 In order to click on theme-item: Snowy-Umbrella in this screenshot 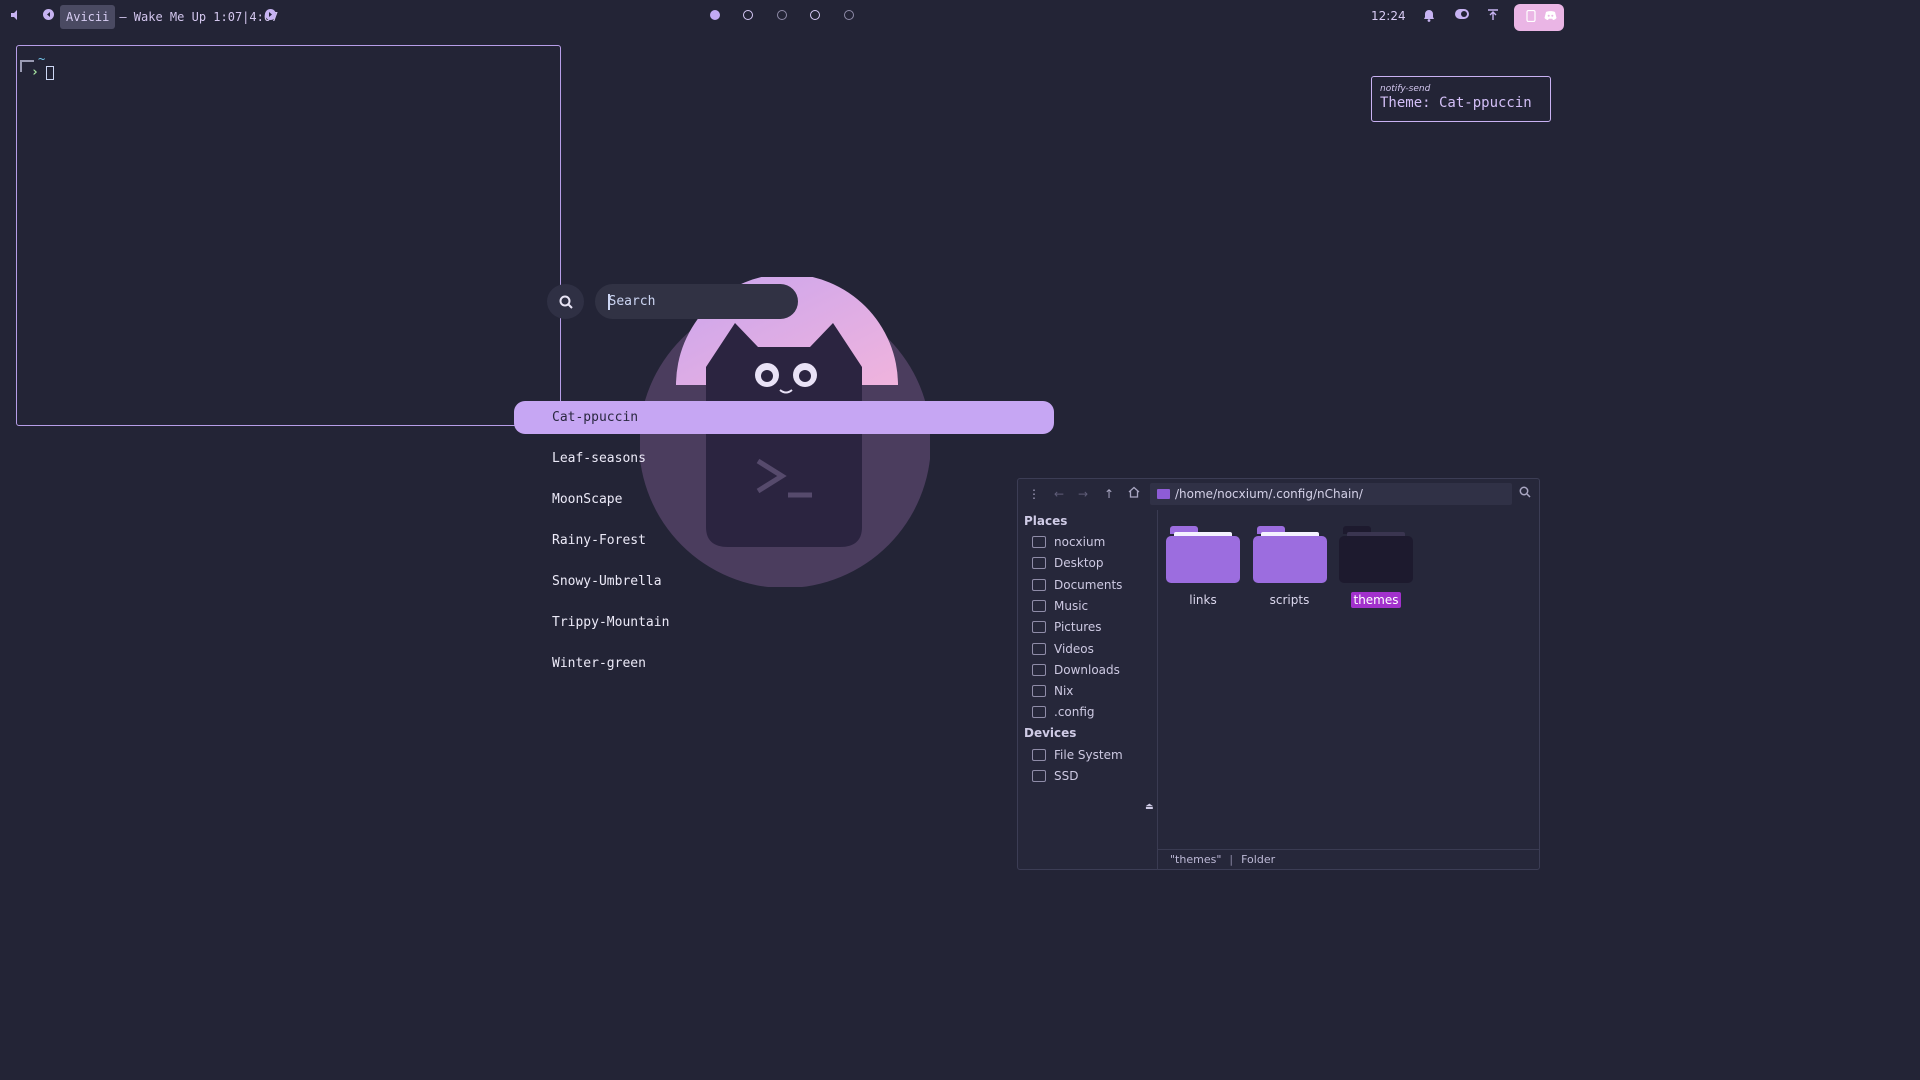, I will do `click(784, 581)`.